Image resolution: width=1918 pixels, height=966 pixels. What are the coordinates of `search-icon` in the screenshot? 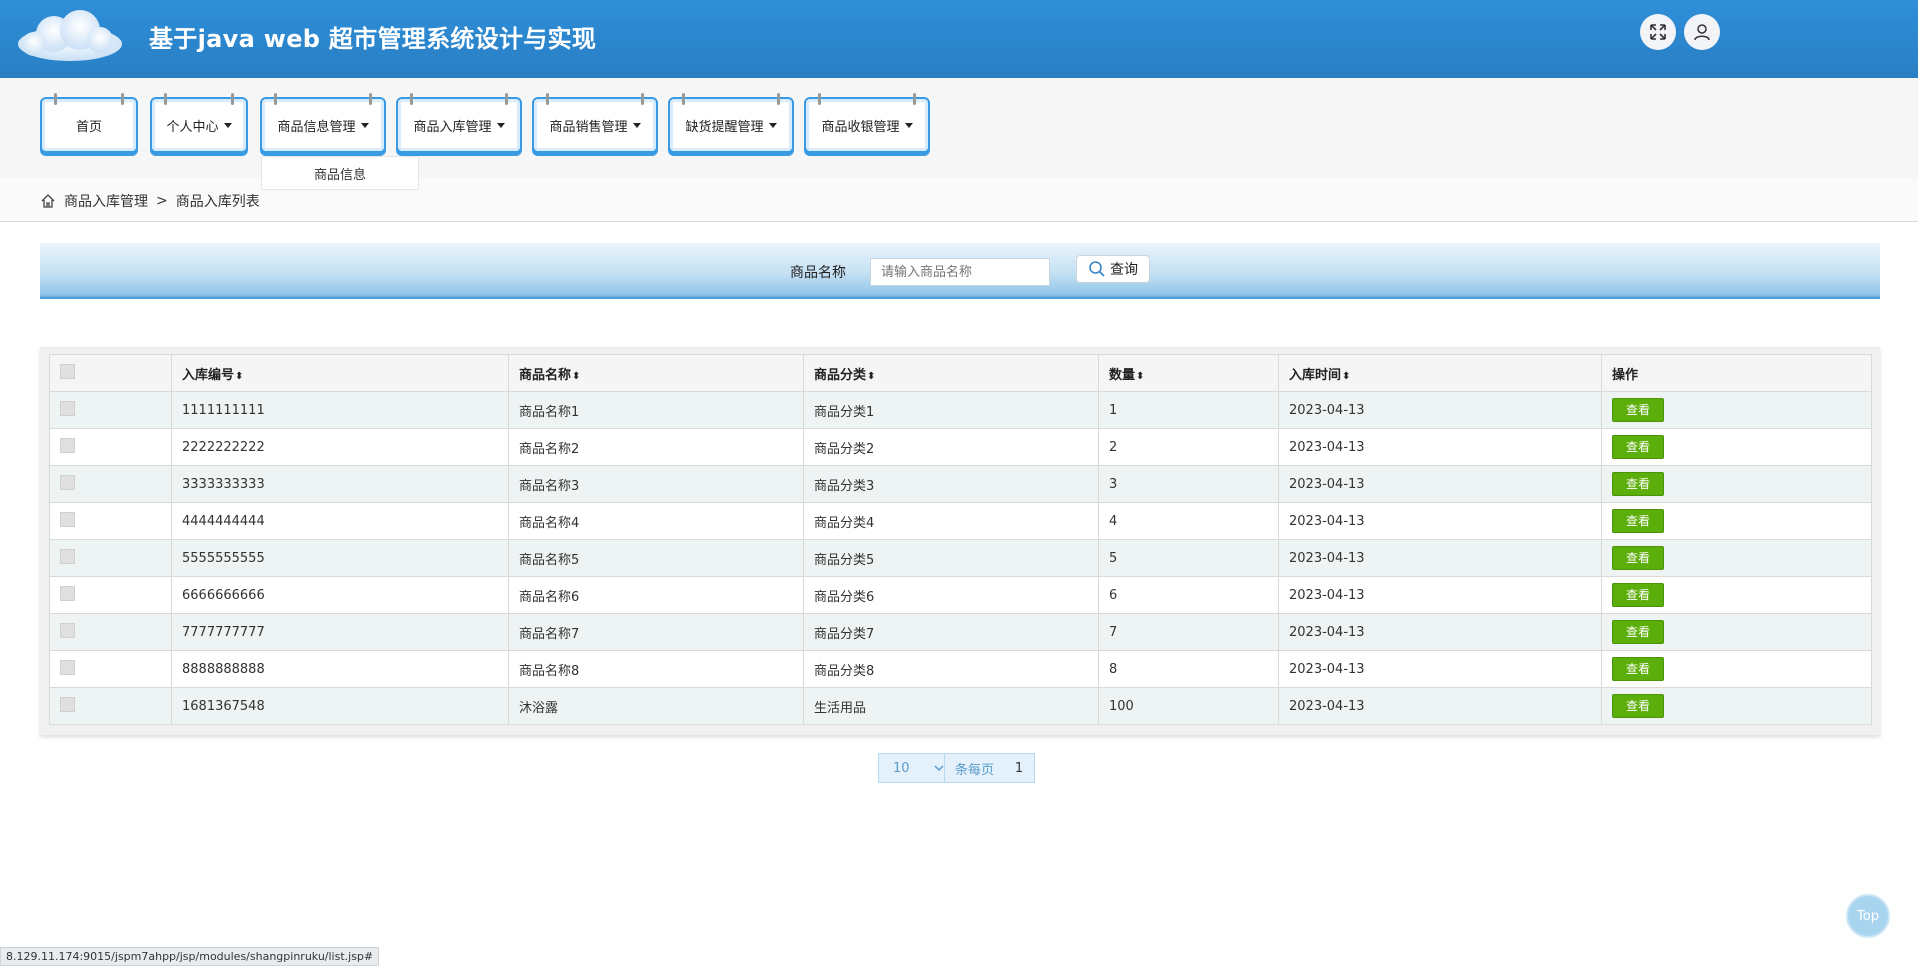 It's located at (1097, 269).